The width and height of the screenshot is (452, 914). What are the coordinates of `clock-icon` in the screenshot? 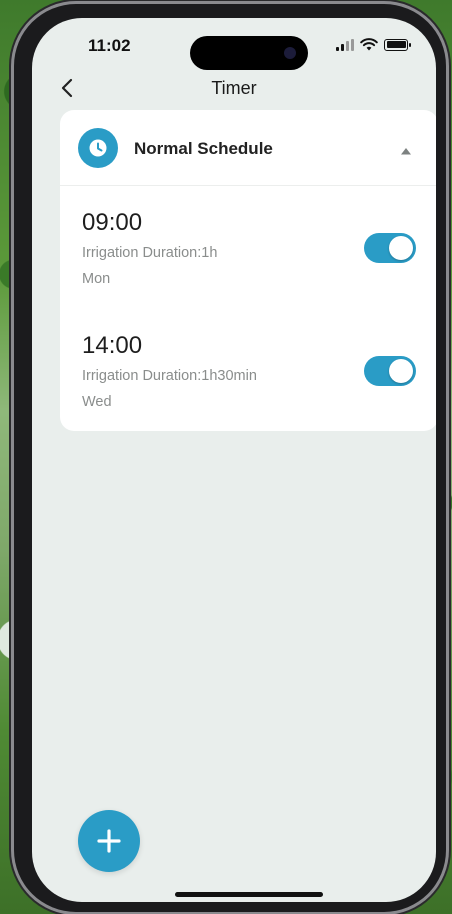 It's located at (98, 148).